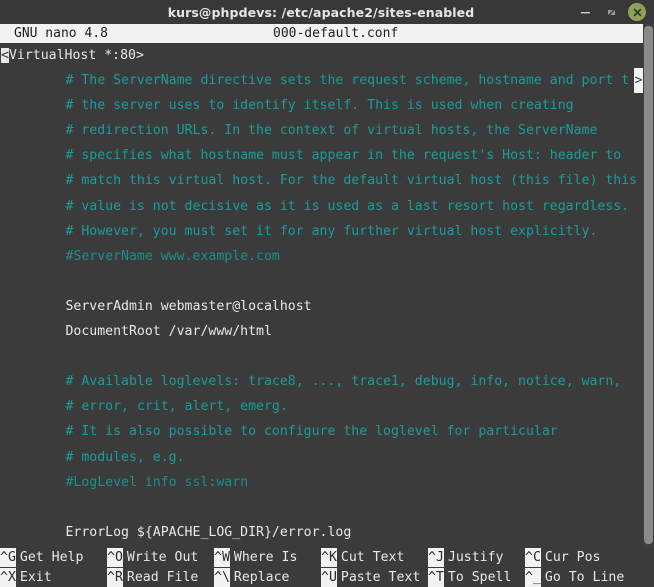  I want to click on shortcut-key: ^C, so click(533, 557).